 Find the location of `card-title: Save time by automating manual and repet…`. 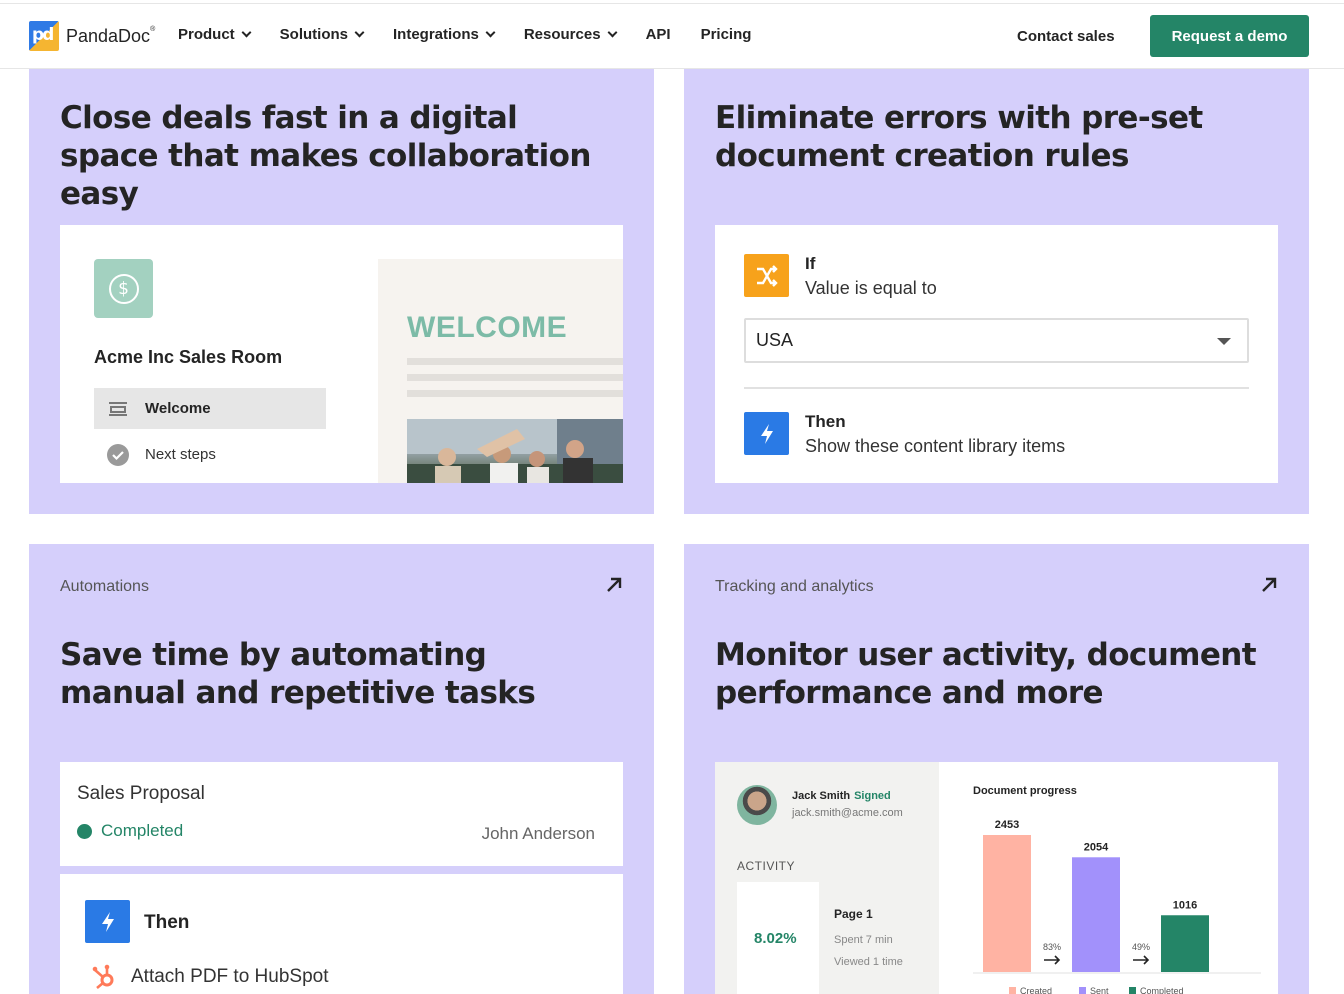

card-title: Save time by automating manual and repet… is located at coordinates (298, 674).